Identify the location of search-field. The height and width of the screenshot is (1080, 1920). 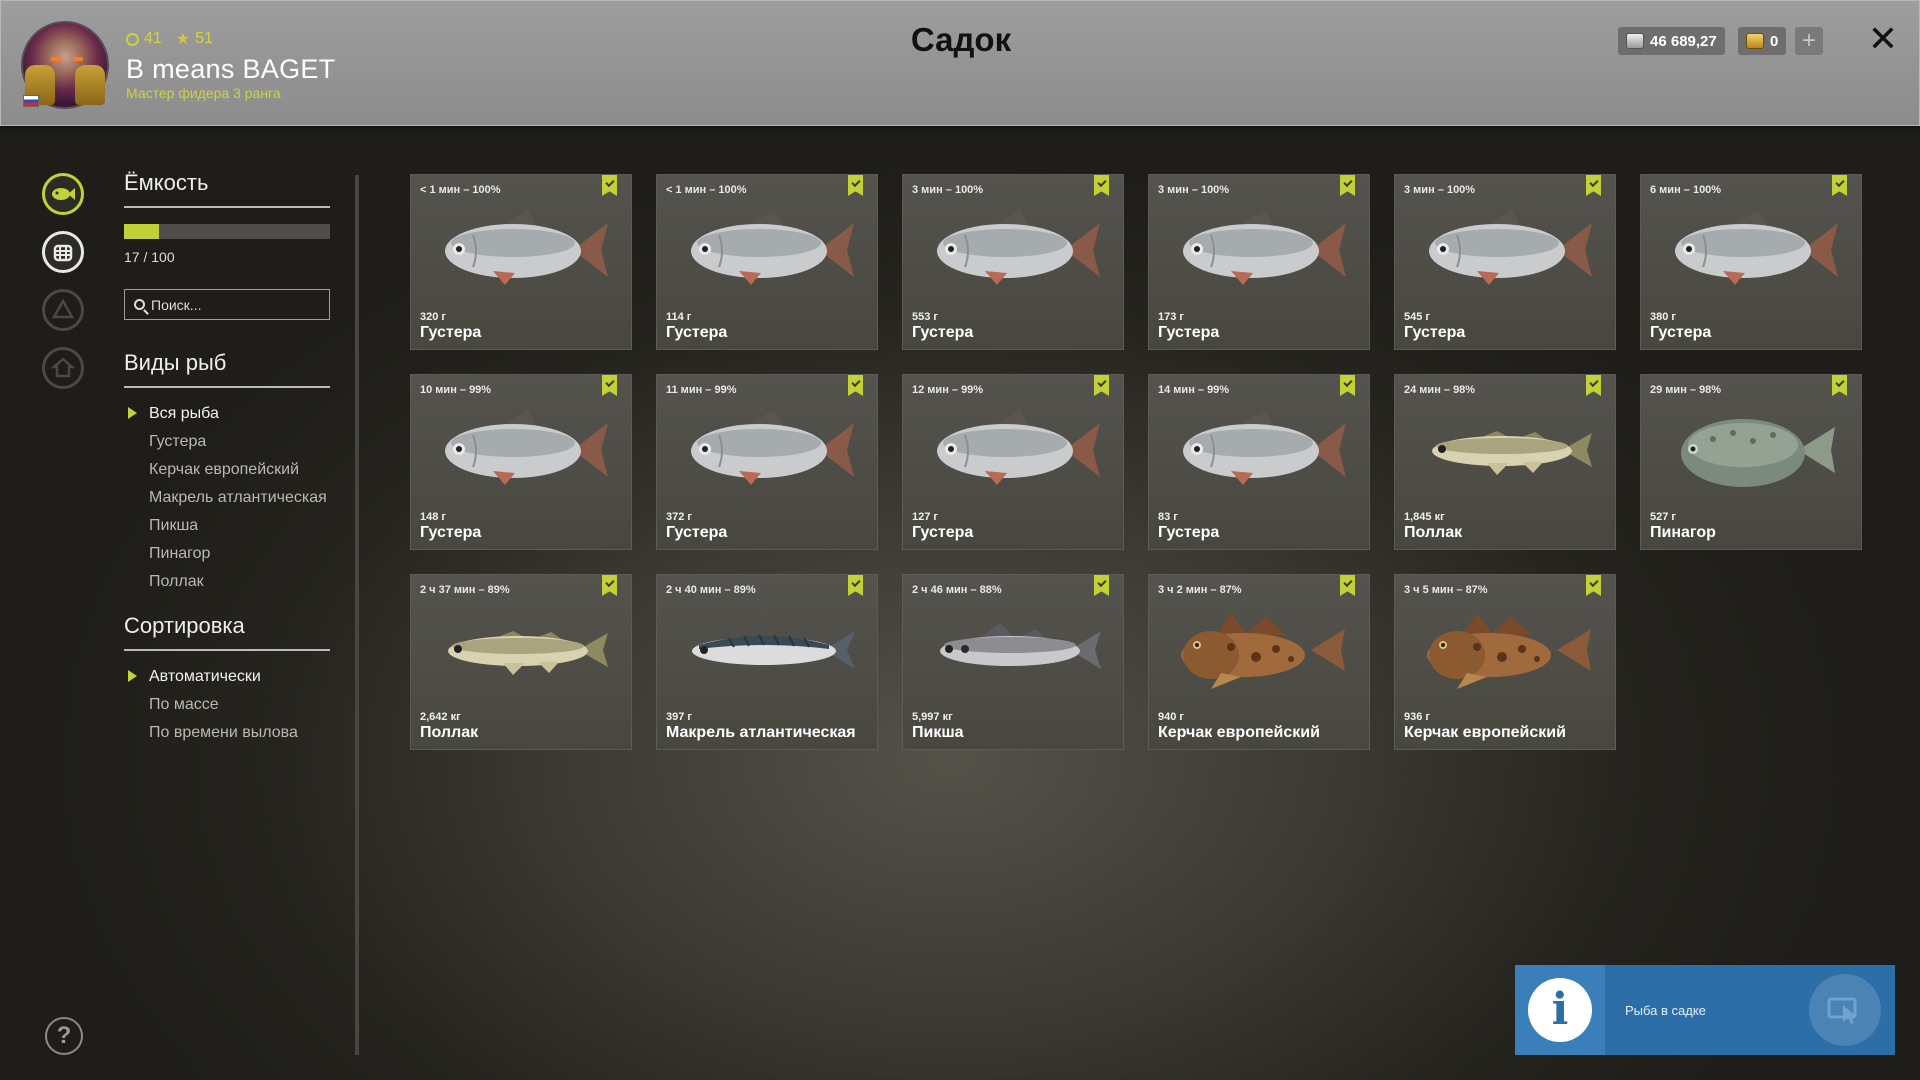
(227, 304).